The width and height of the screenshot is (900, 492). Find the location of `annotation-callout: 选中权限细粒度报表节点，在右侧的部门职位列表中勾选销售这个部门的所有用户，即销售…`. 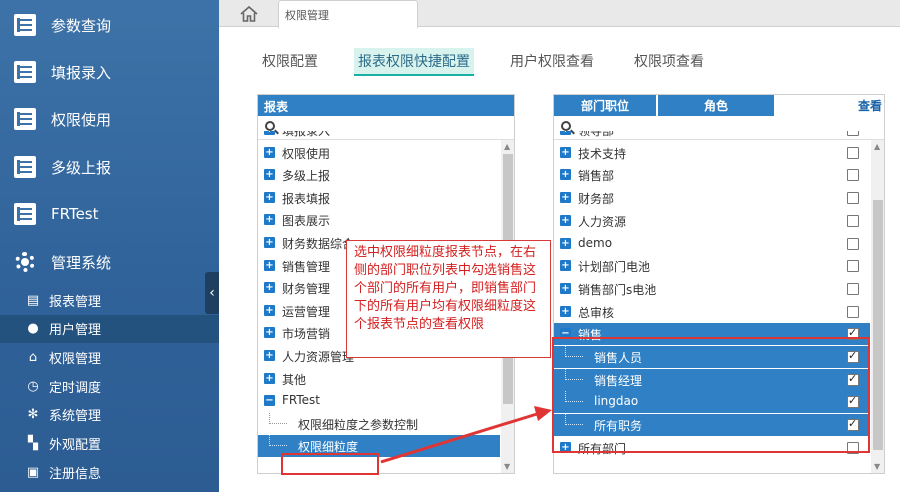

annotation-callout: 选中权限细粒度报表节点，在右侧的部门职位列表中勾选销售这个部门的所有用户，即销售… is located at coordinates (448, 299).